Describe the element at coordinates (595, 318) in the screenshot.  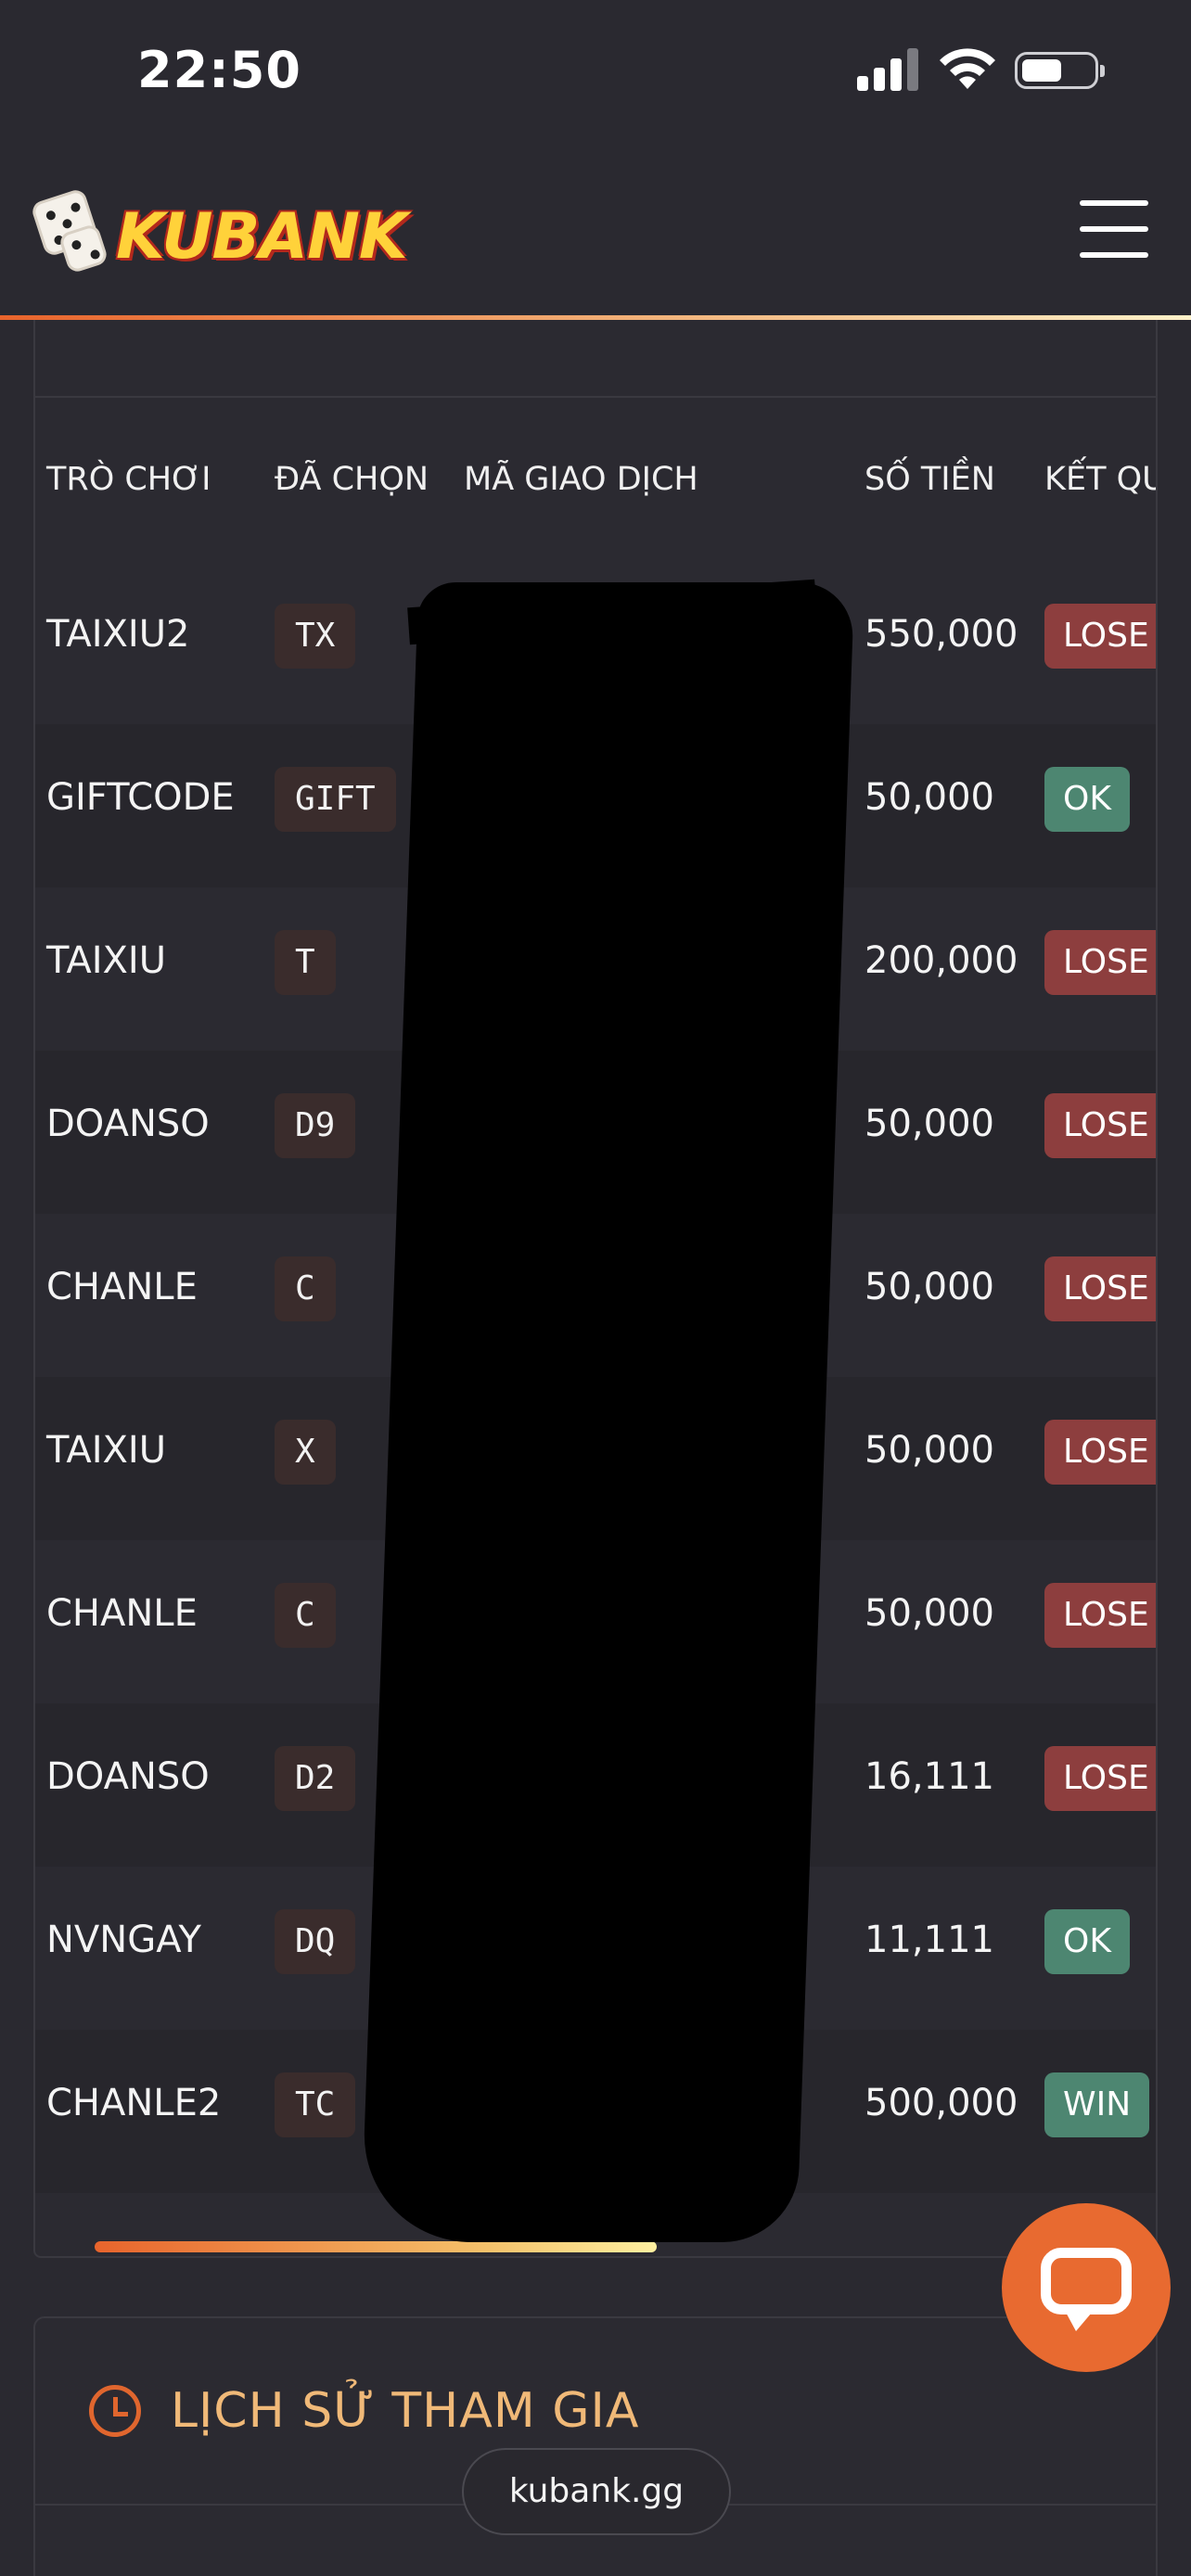
I see `header-accent-line` at that location.